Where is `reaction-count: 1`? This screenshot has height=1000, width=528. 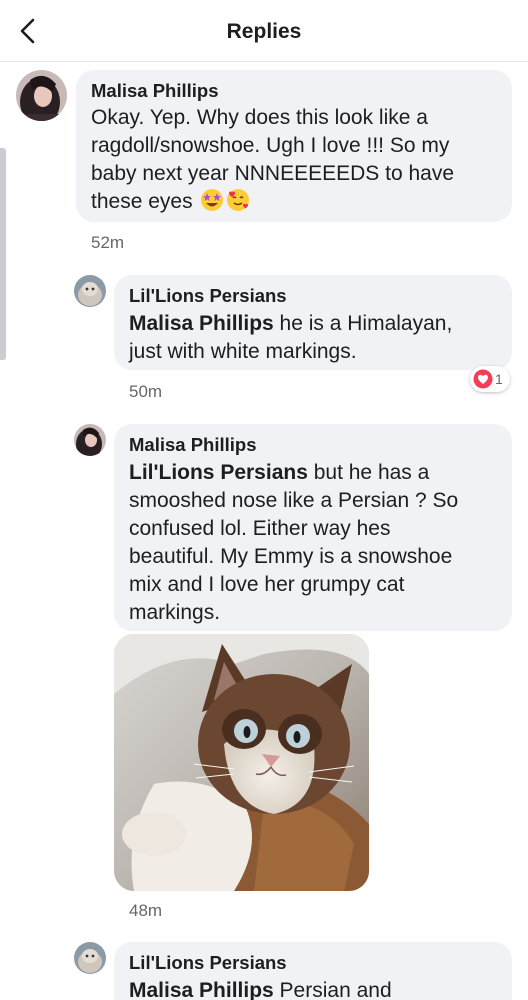
reaction-count: 1 is located at coordinates (499, 379).